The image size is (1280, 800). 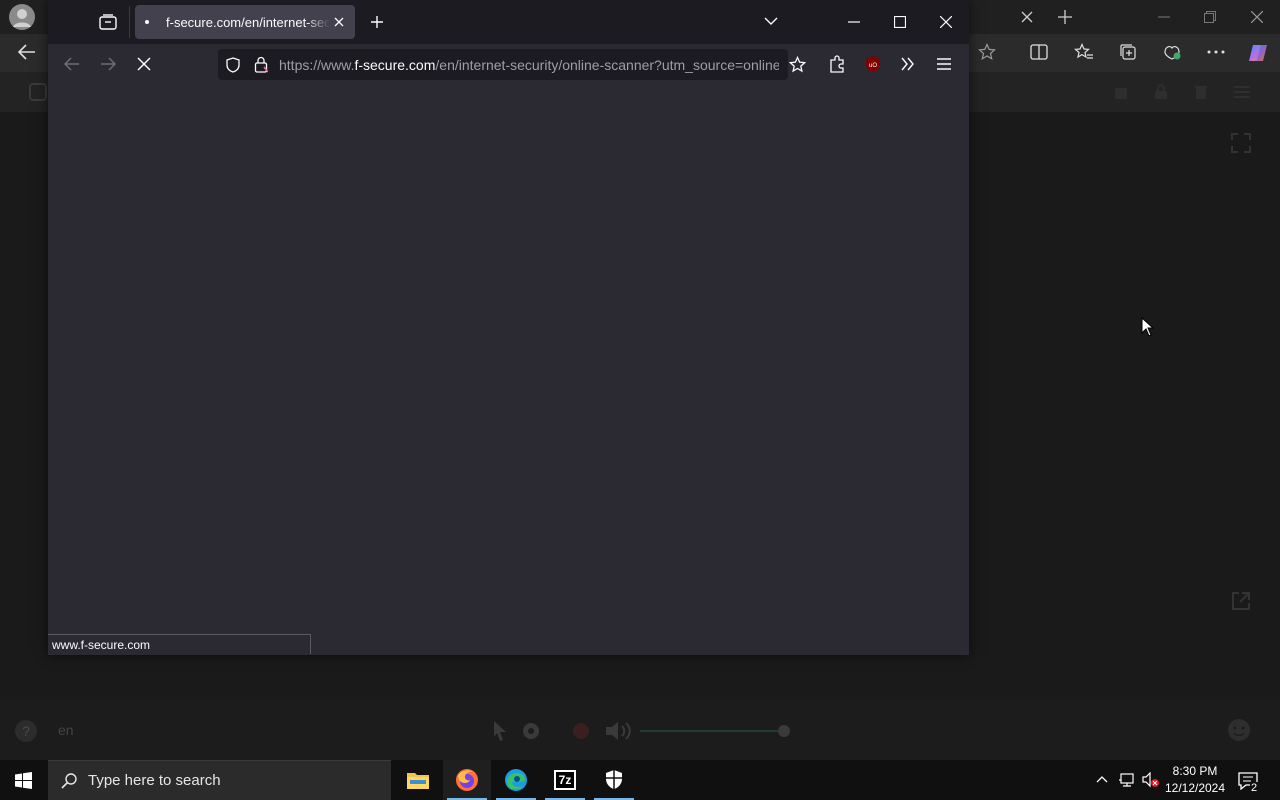 What do you see at coordinates (129, 22) in the screenshot?
I see `tab-separator` at bounding box center [129, 22].